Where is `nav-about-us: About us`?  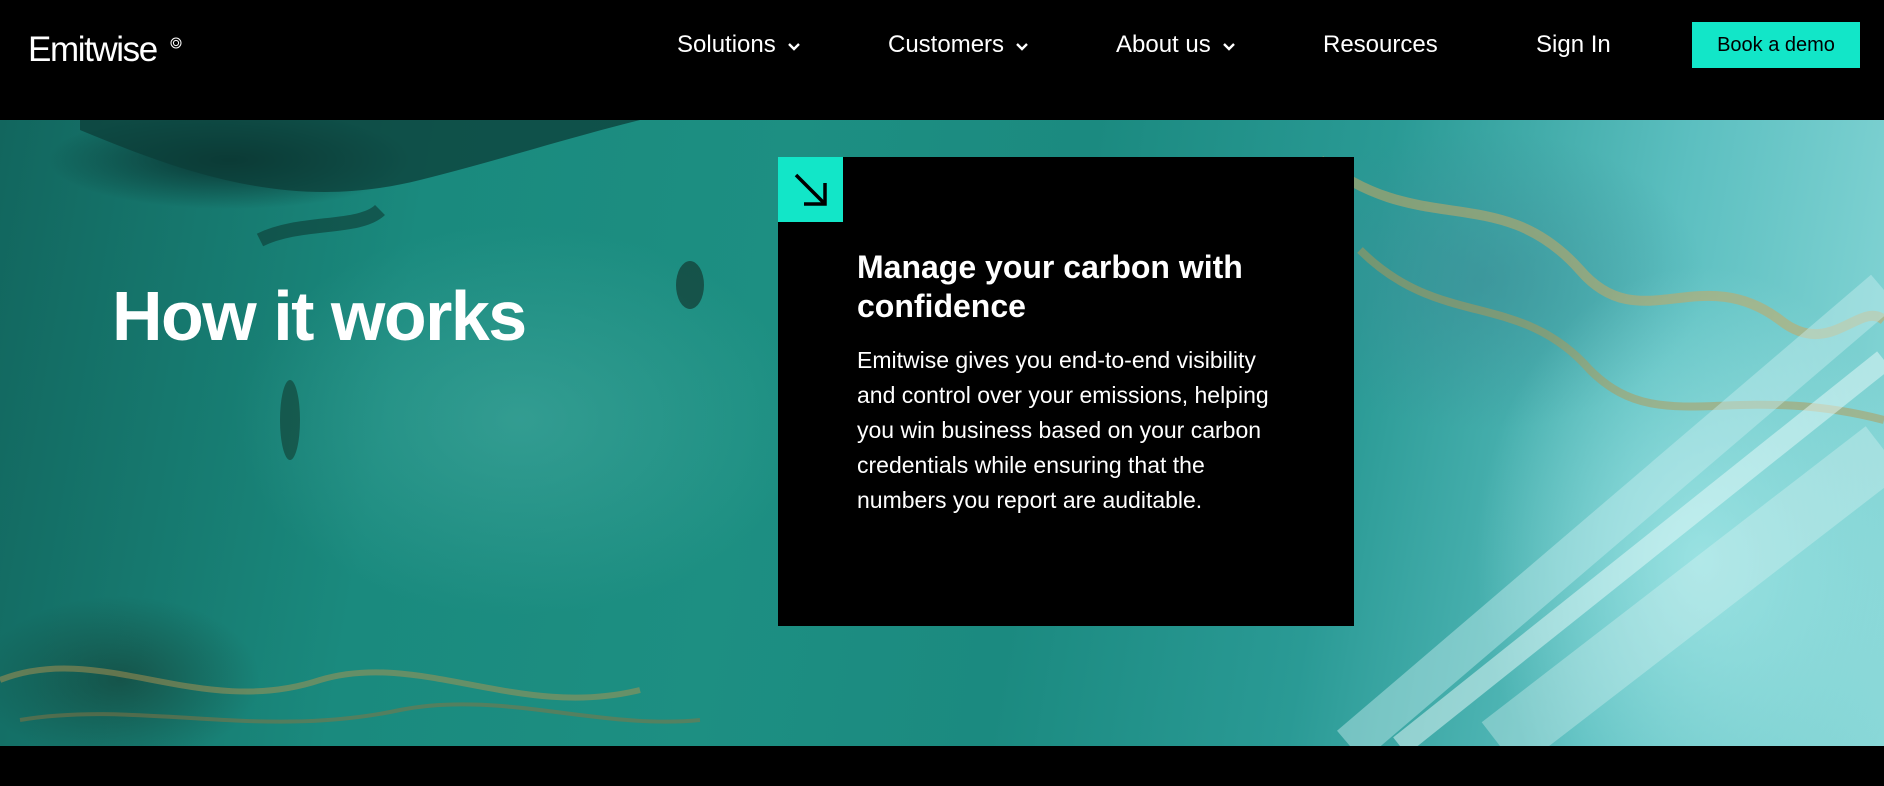
nav-about-us: About us is located at coordinates (1176, 45).